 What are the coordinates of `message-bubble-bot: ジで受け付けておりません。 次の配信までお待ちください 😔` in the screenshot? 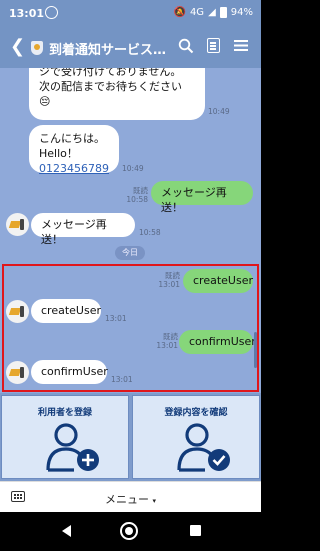 It's located at (117, 94).